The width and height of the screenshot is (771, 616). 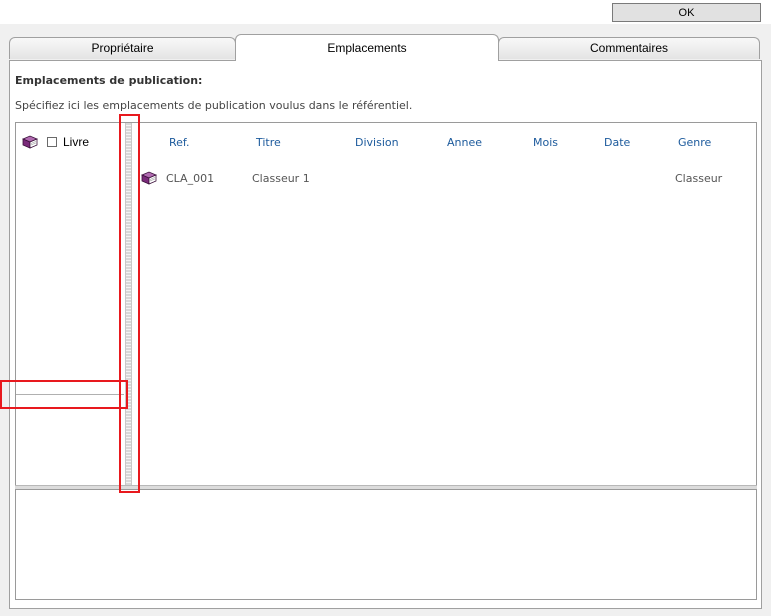 What do you see at coordinates (190, 178) in the screenshot?
I see `cell-ref: CLA_001` at bounding box center [190, 178].